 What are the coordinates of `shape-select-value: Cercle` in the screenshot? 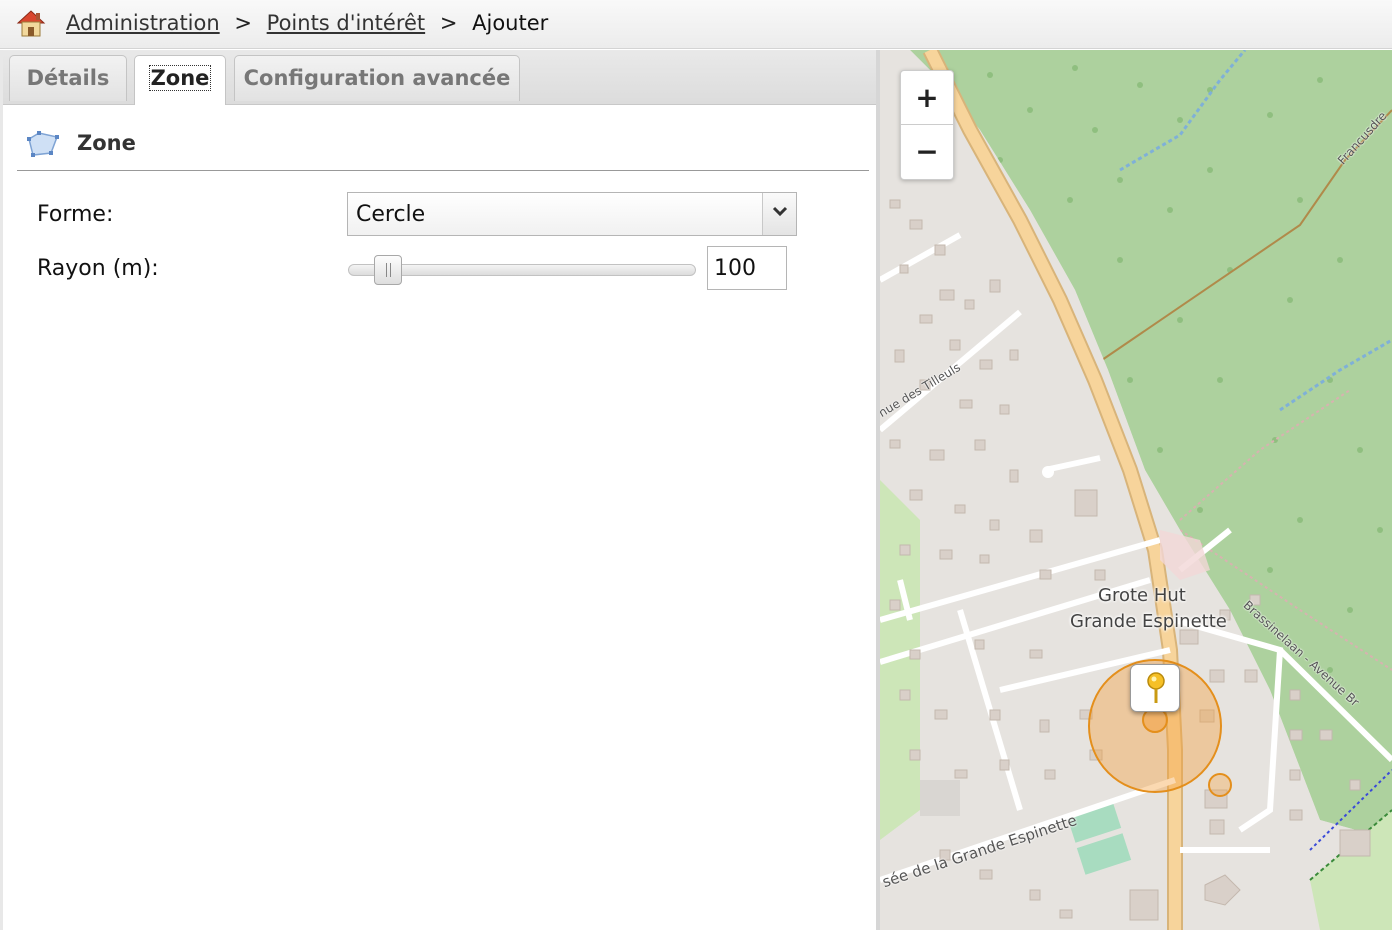 It's located at (391, 214).